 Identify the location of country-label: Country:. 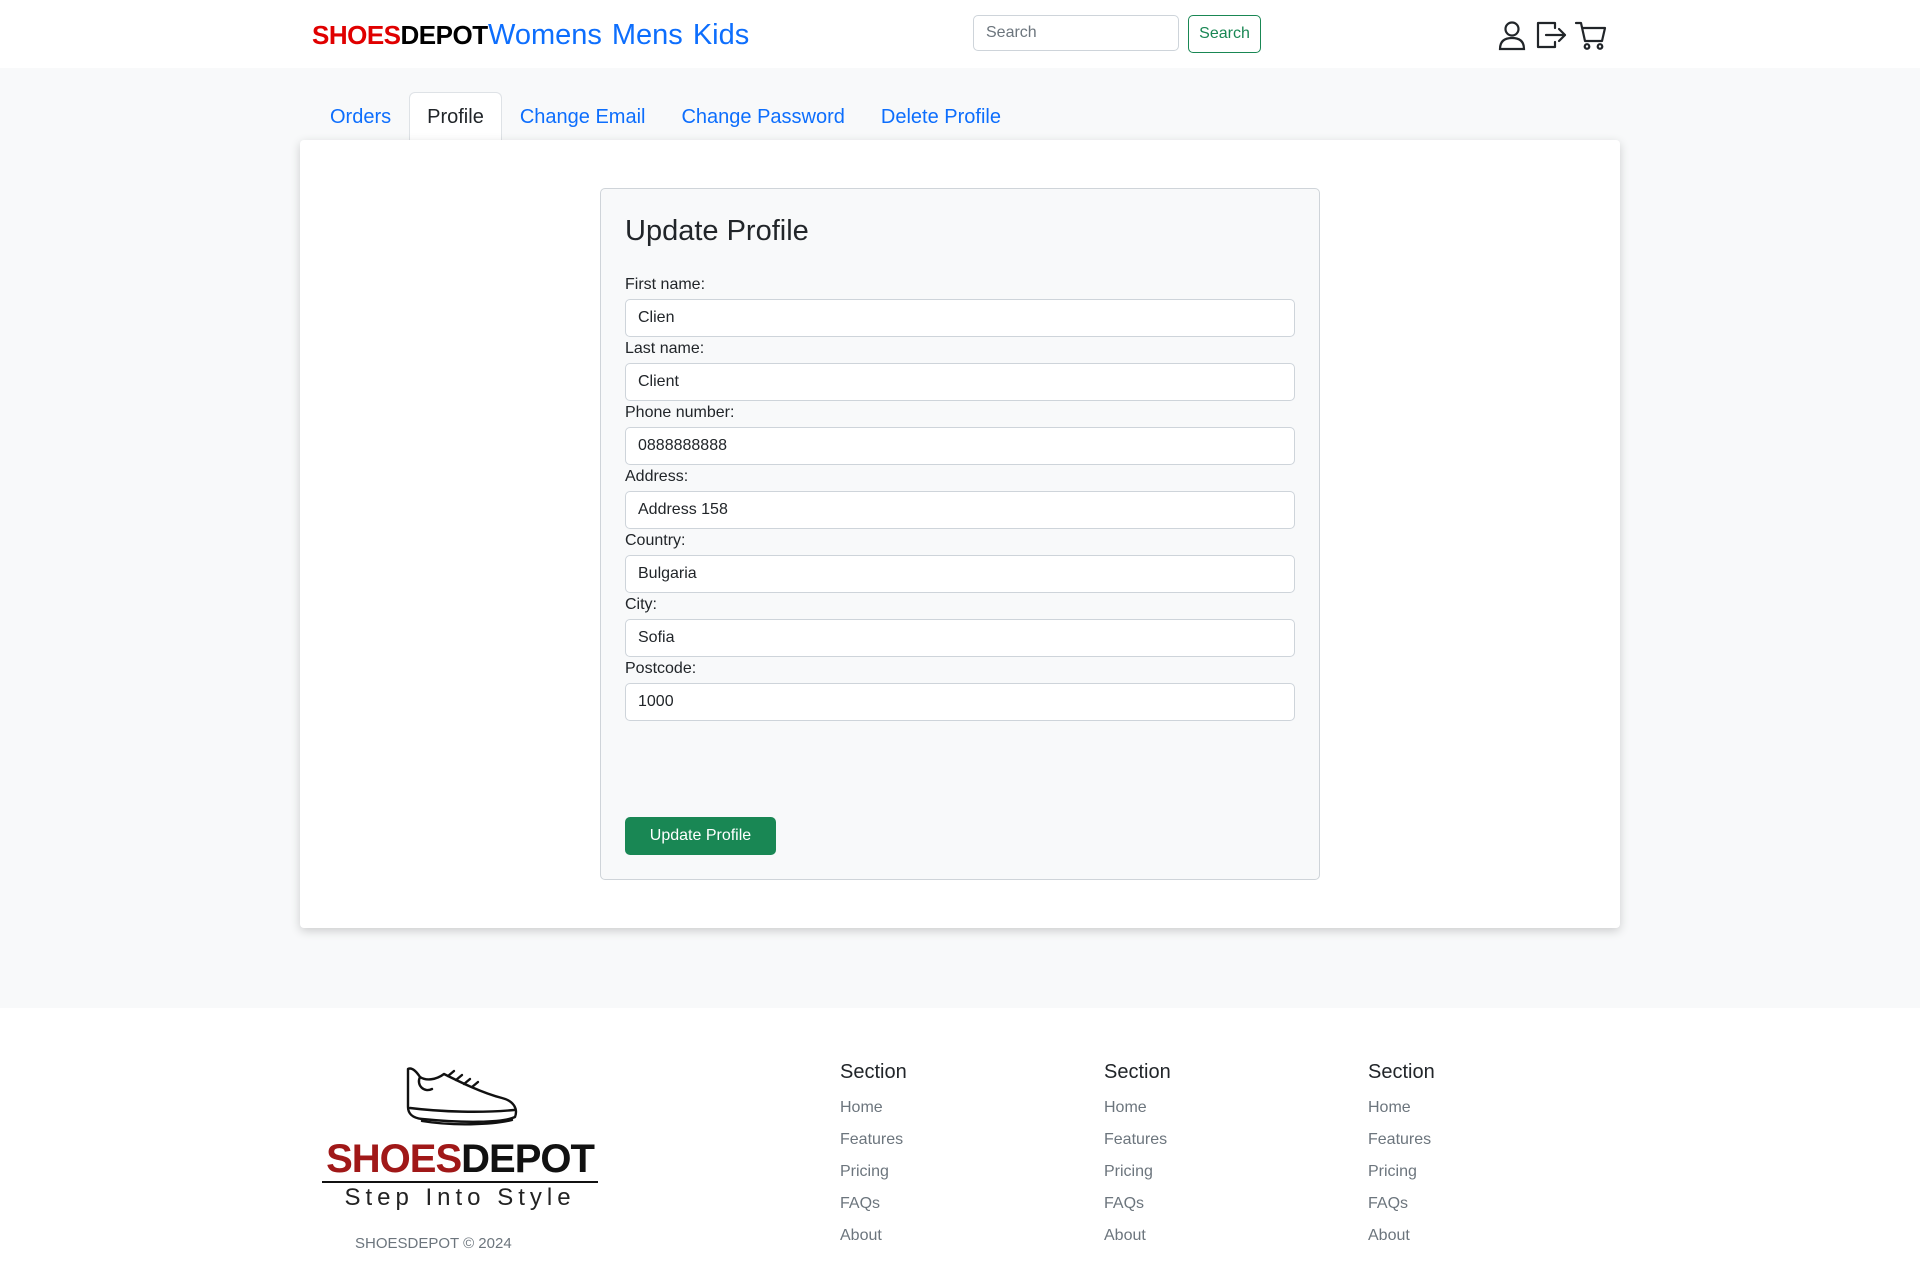
(655, 540).